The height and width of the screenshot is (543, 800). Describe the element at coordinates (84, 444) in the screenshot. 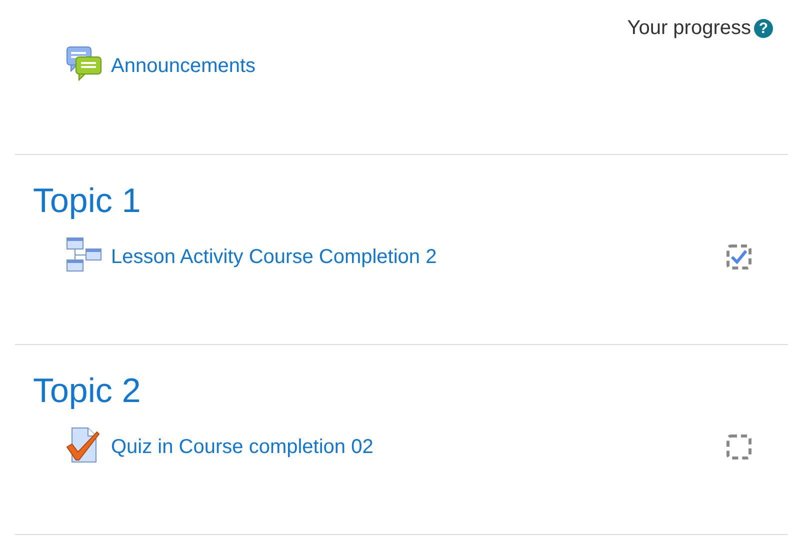

I see `checked-document-icon` at that location.